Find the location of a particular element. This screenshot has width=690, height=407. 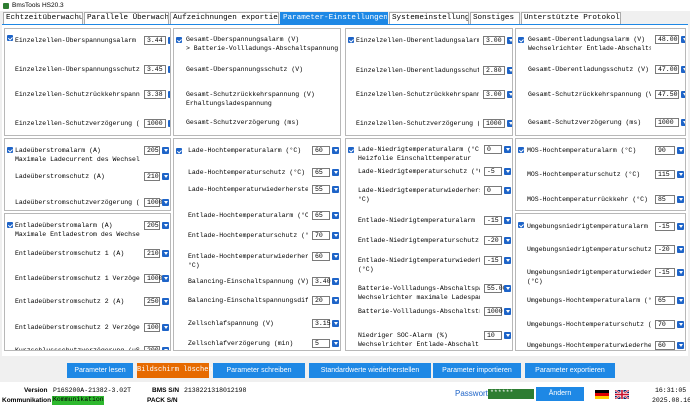

parameter-value-input: 55 is located at coordinates (321, 189).